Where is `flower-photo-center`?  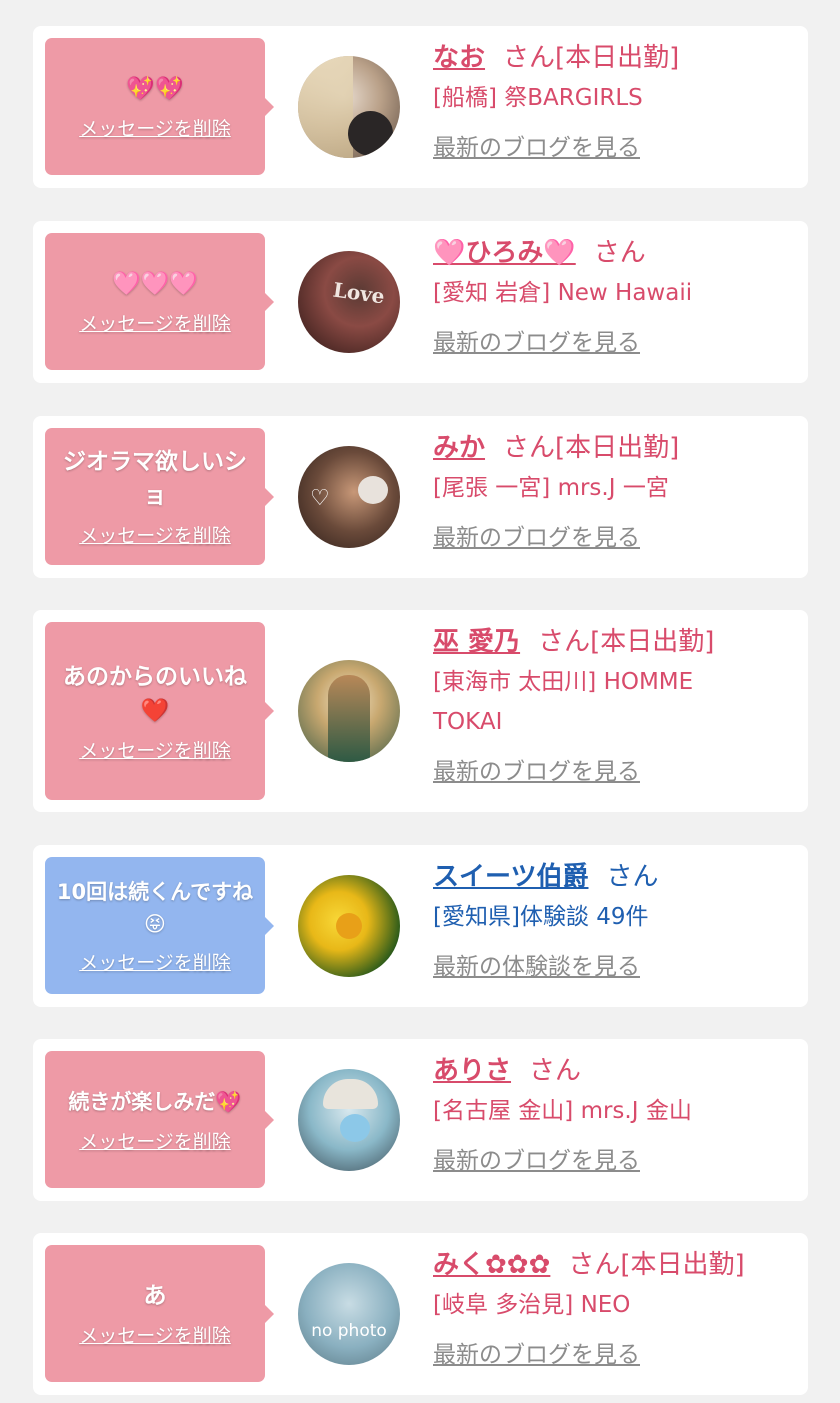
flower-photo-center is located at coordinates (349, 926).